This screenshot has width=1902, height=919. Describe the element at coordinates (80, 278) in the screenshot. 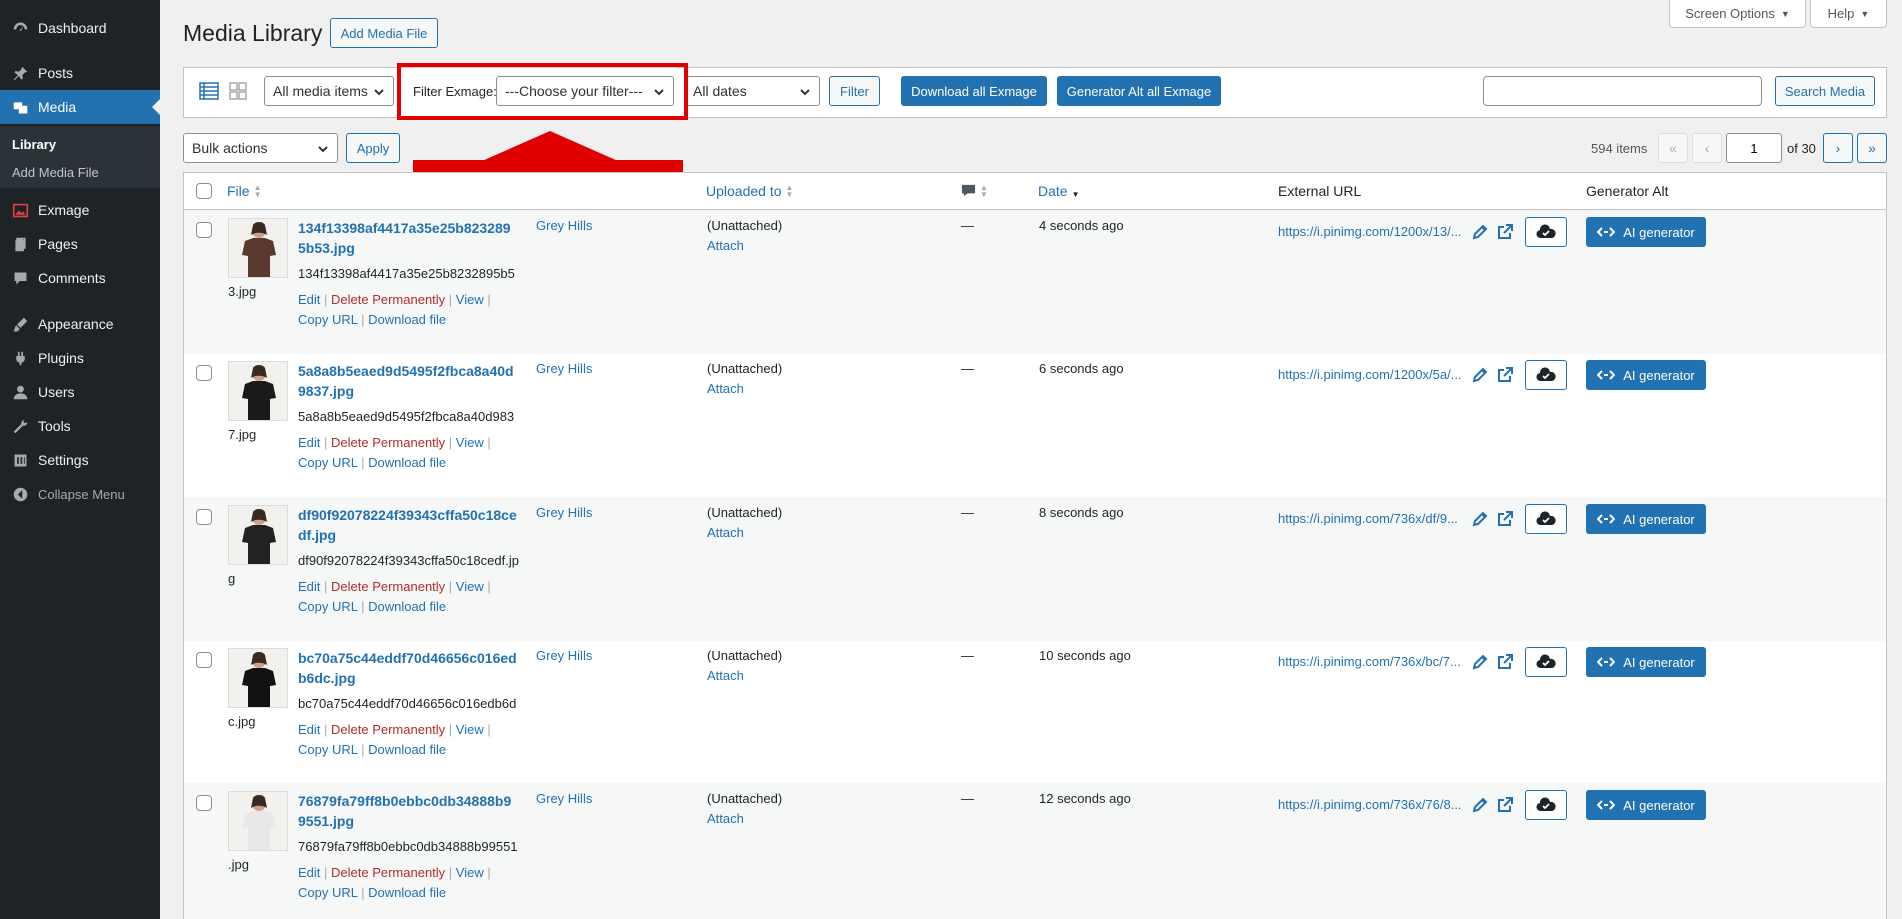

I see `sidebar-item-comments: Comments` at that location.